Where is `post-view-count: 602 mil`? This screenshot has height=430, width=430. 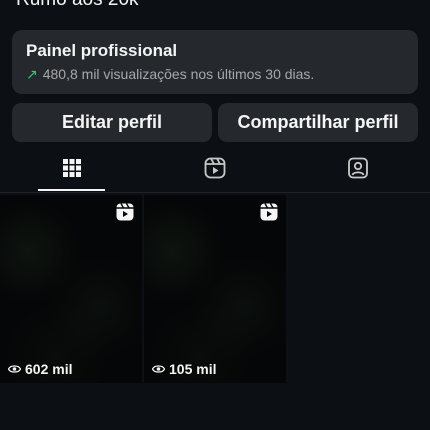
post-view-count: 602 mil is located at coordinates (40, 369).